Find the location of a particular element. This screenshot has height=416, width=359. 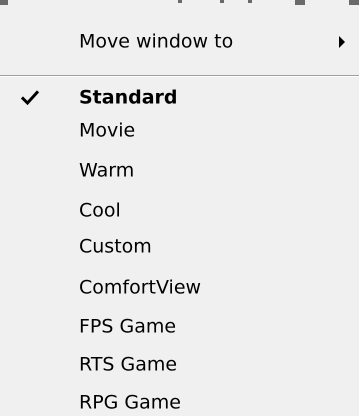

menu-item-cool: Cool is located at coordinates (179, 211).